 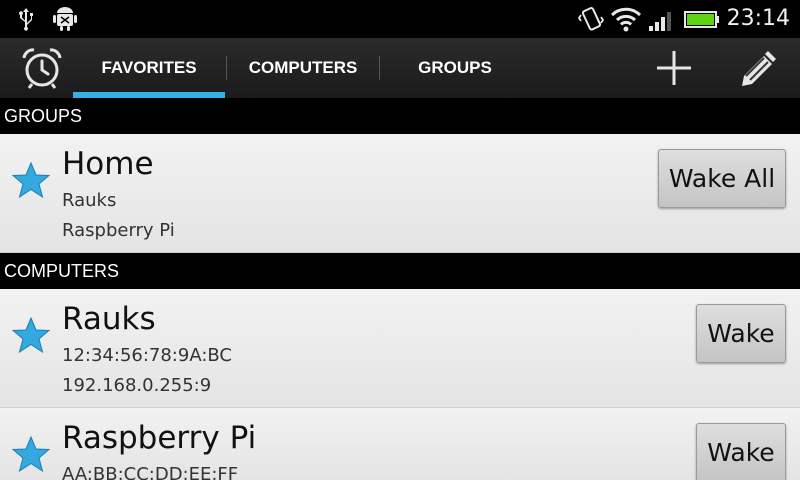 I want to click on tab-groups: GROUPS, so click(x=455, y=68).